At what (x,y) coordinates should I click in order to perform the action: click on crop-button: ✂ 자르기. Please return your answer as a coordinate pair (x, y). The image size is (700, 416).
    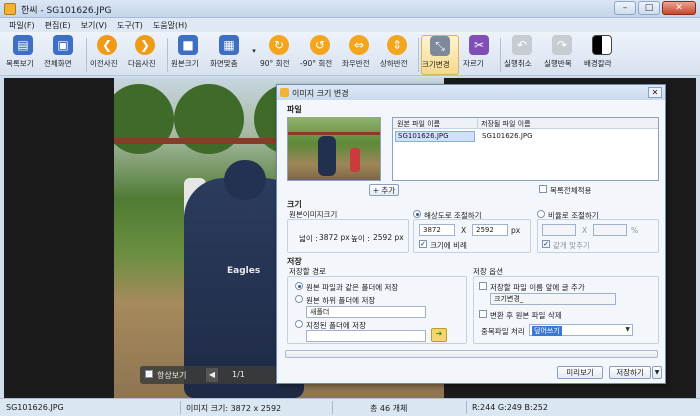
    Looking at the image, I should click on (479, 55).